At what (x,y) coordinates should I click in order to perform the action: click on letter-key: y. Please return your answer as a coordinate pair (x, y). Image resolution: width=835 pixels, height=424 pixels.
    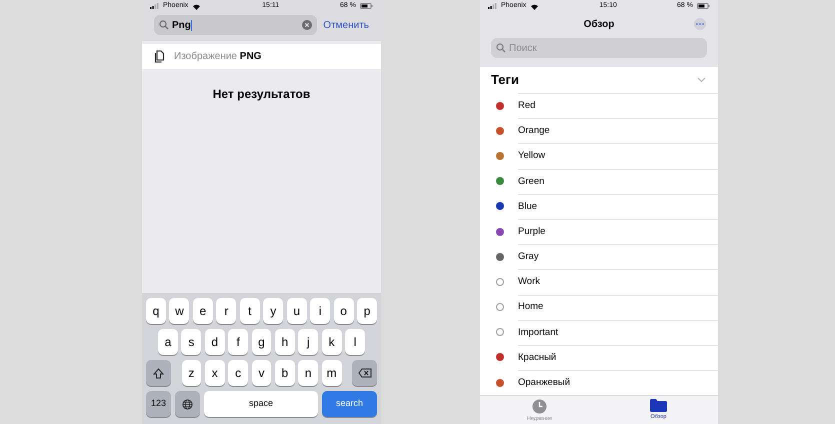
    Looking at the image, I should click on (273, 311).